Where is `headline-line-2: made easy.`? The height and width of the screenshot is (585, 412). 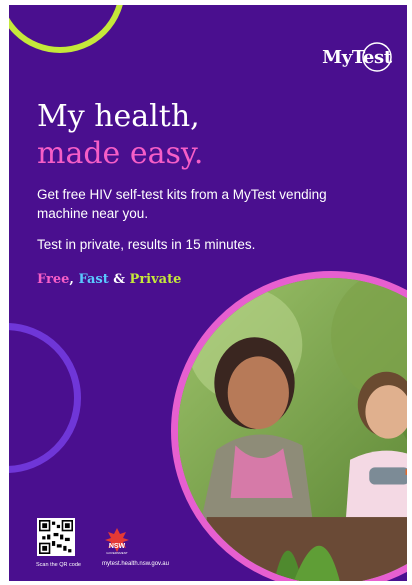 headline-line-2: made easy. is located at coordinates (120, 153).